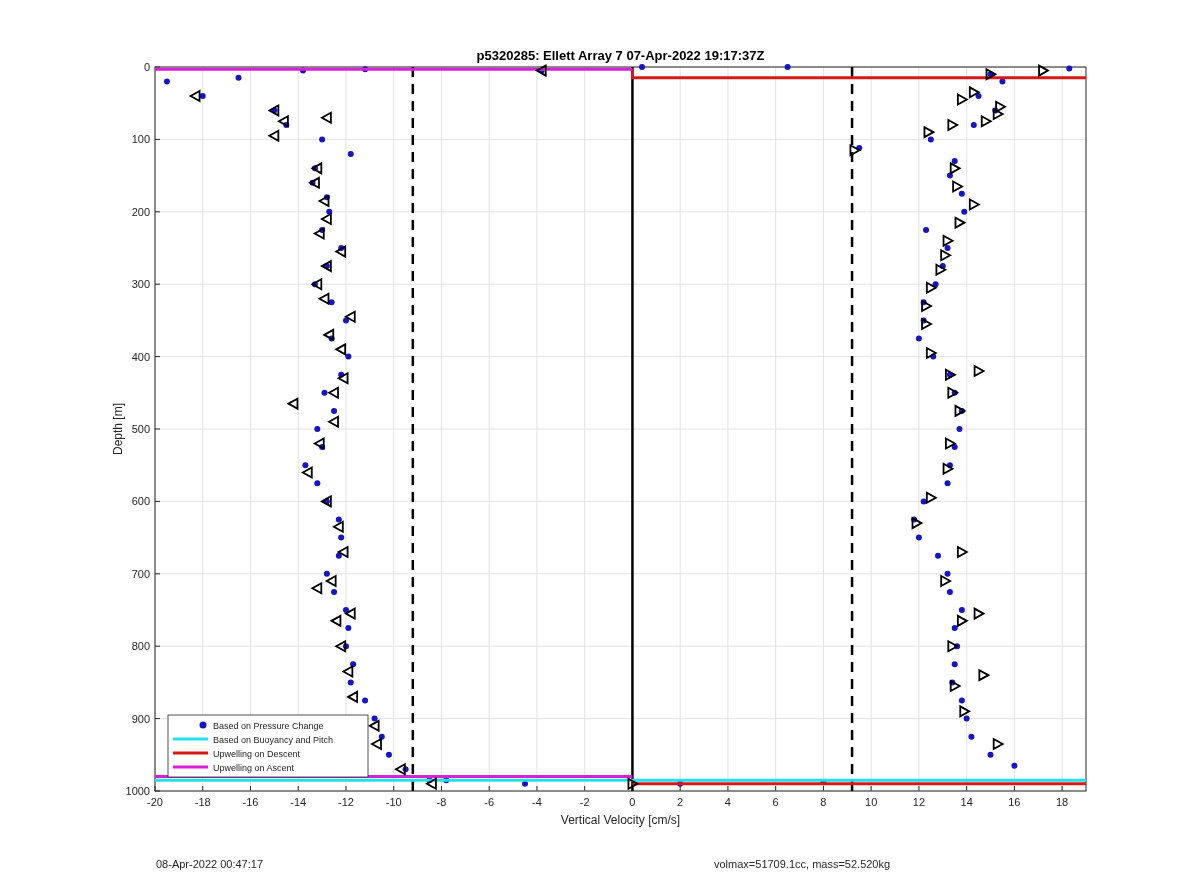 This screenshot has height=889, width=1200. I want to click on tick-label: 18, so click(1062, 802).